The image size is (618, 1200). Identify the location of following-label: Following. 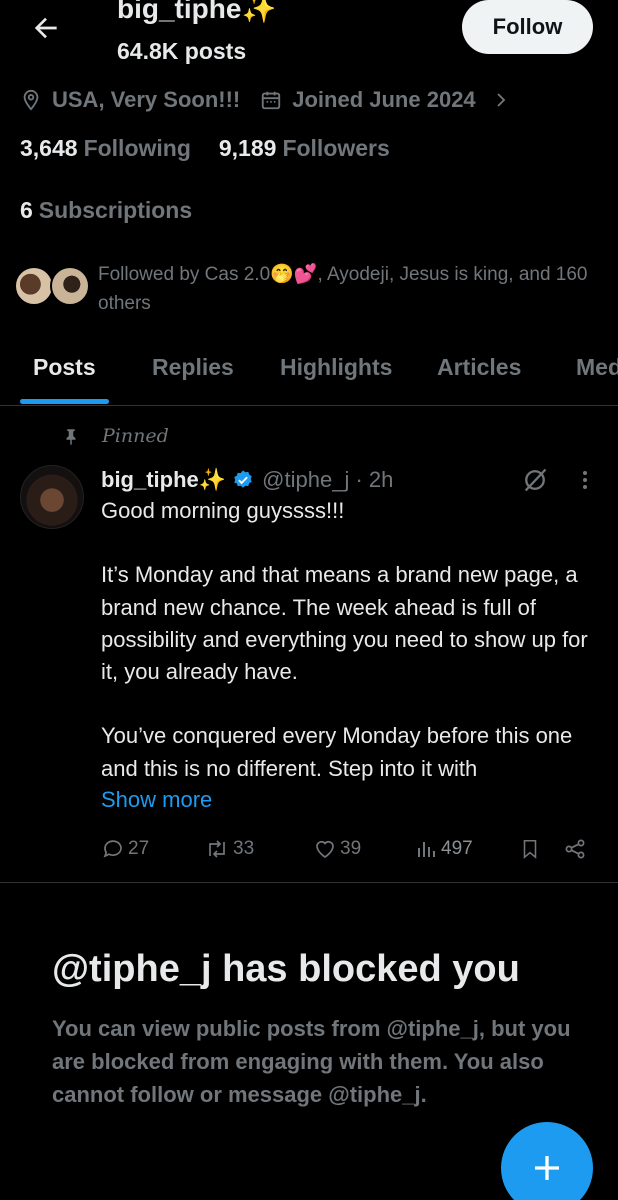
(137, 148).